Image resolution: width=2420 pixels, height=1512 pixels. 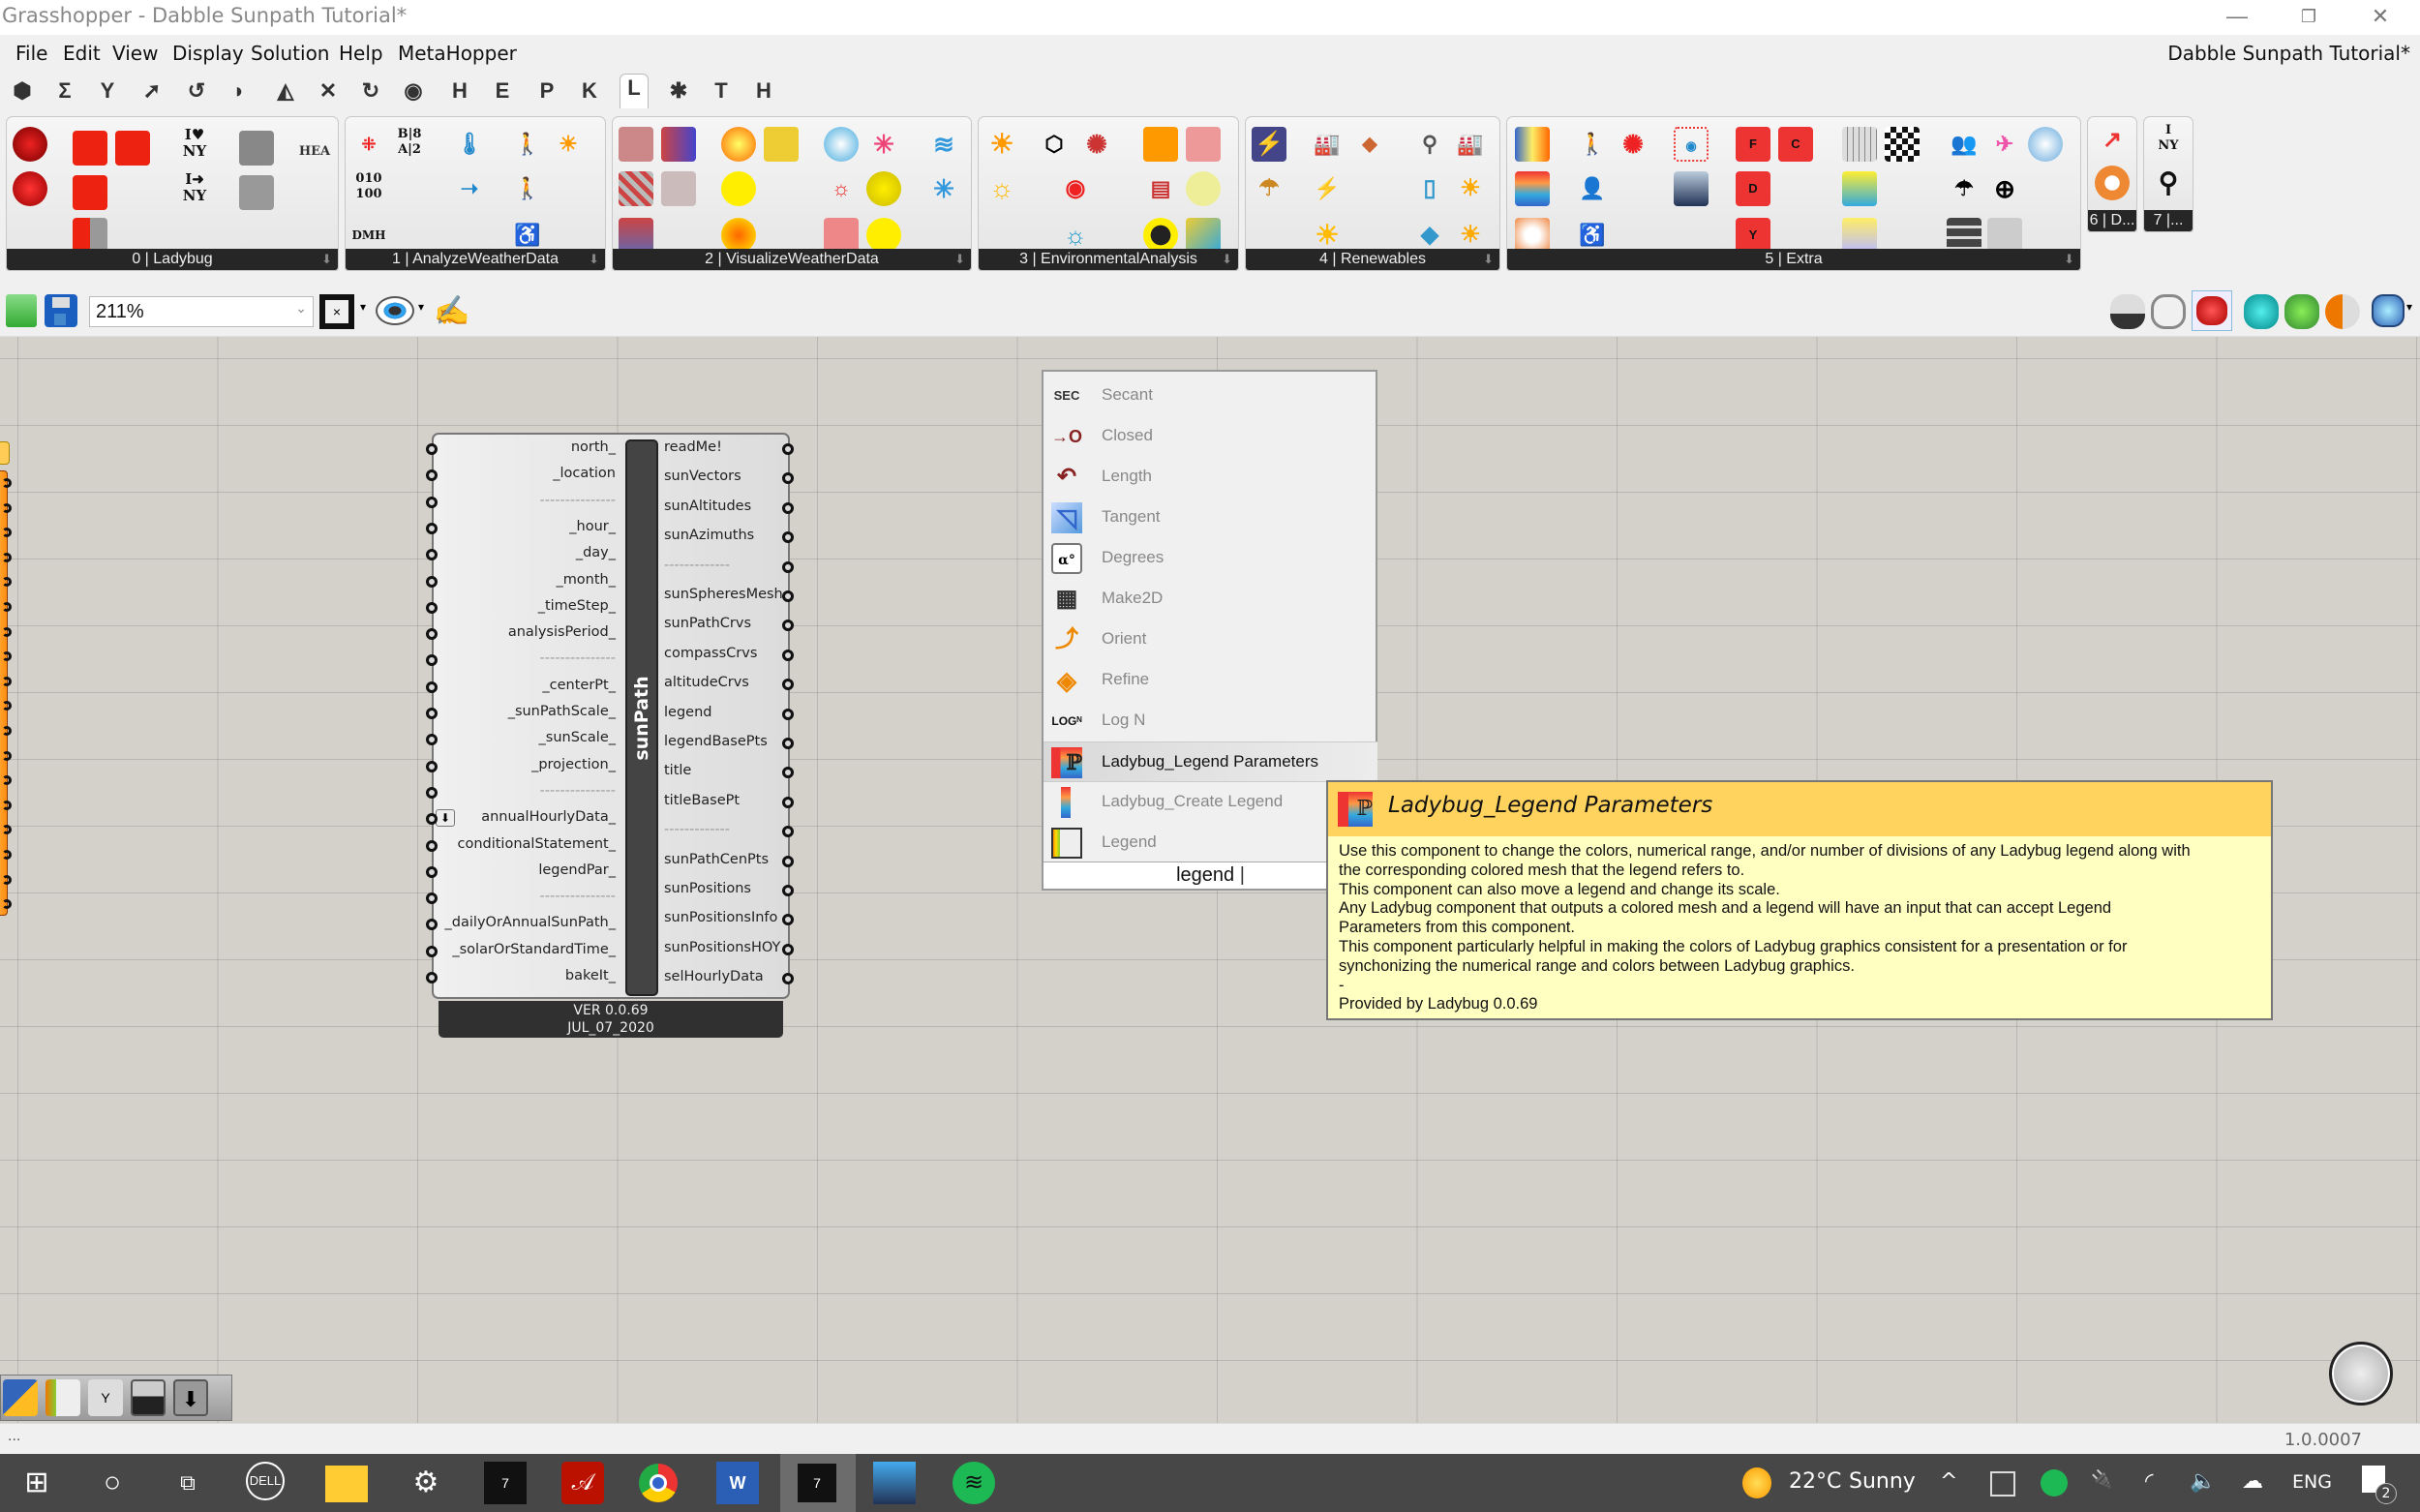 What do you see at coordinates (593, 447) in the screenshot?
I see `input-param: north_` at bounding box center [593, 447].